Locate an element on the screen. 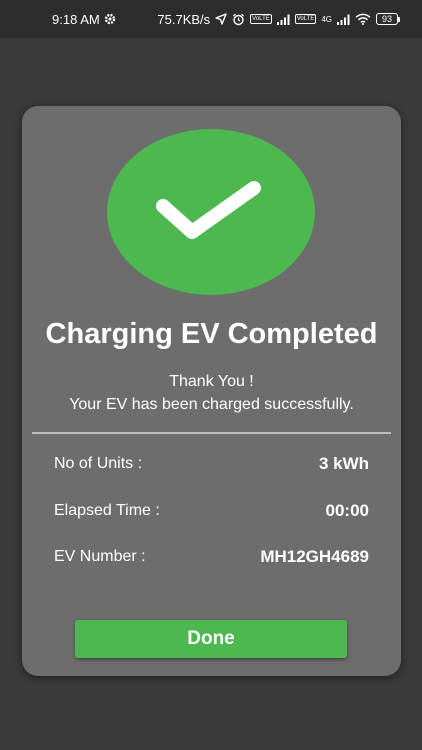 This screenshot has height=750, width=422. battery-icon: 93 is located at coordinates (388, 19).